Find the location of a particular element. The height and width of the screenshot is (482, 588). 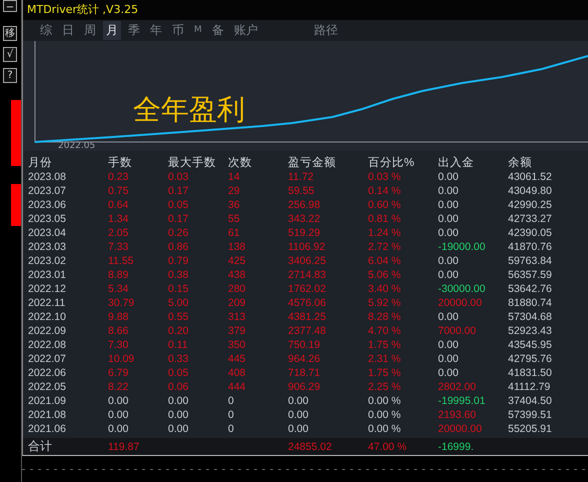

tab: 周 is located at coordinates (90, 30).